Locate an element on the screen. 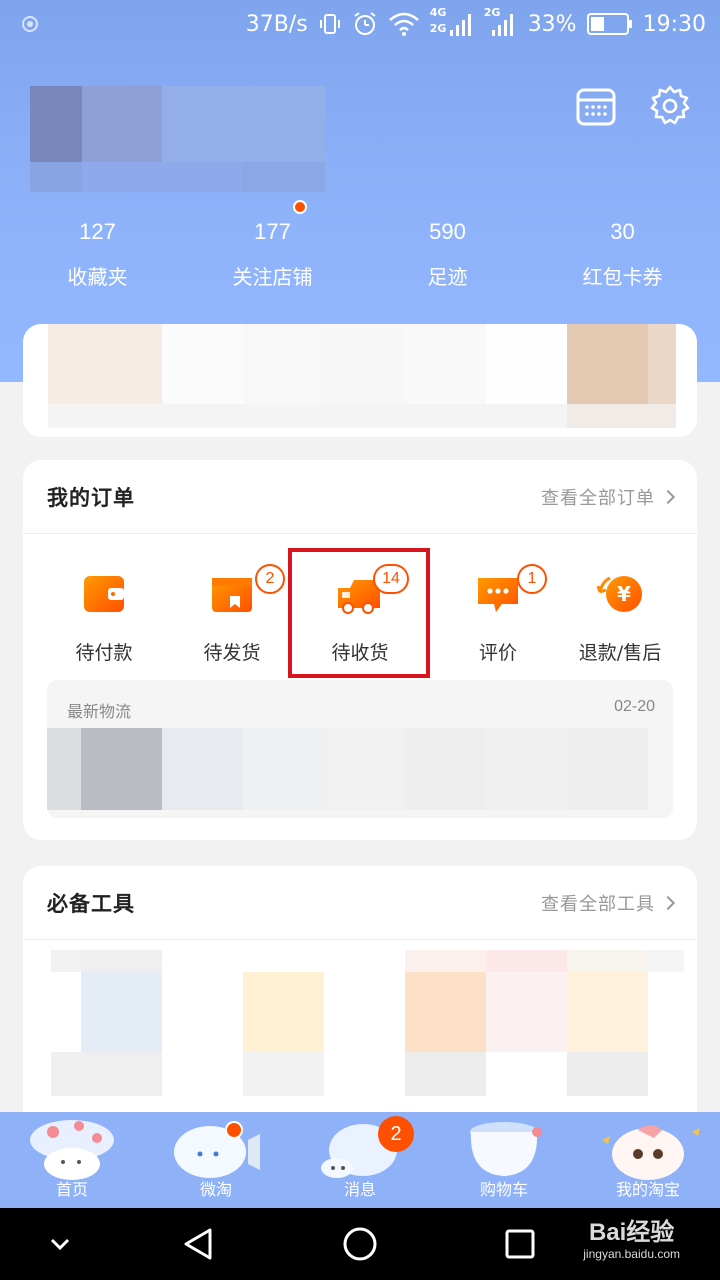 The height and width of the screenshot is (1280, 720). vibrate-icon is located at coordinates (329, 24).